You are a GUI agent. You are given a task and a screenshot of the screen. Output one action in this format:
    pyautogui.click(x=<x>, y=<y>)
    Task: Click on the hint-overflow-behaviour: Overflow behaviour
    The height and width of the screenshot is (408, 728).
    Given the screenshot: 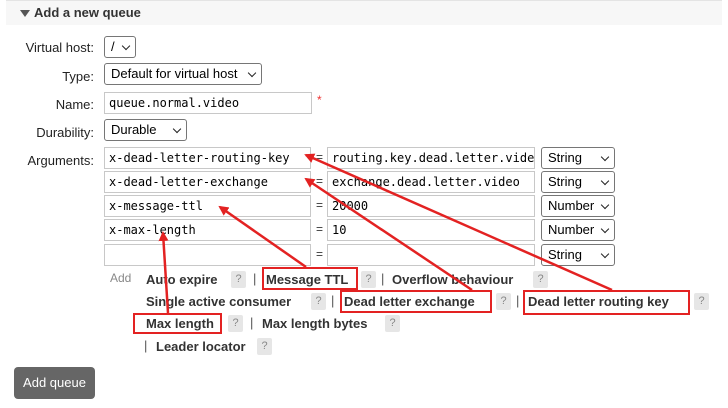 What is the action you would take?
    pyautogui.click(x=452, y=279)
    